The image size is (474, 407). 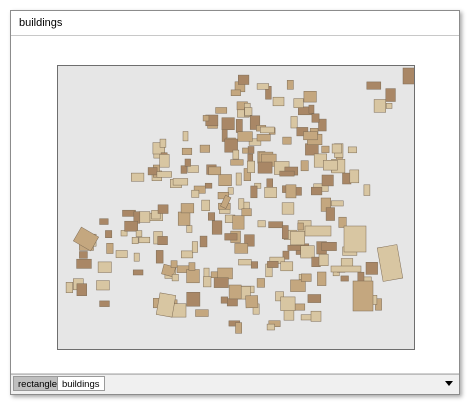 I want to click on sheet-tab-bar: rectangle buildings, so click(x=235, y=384).